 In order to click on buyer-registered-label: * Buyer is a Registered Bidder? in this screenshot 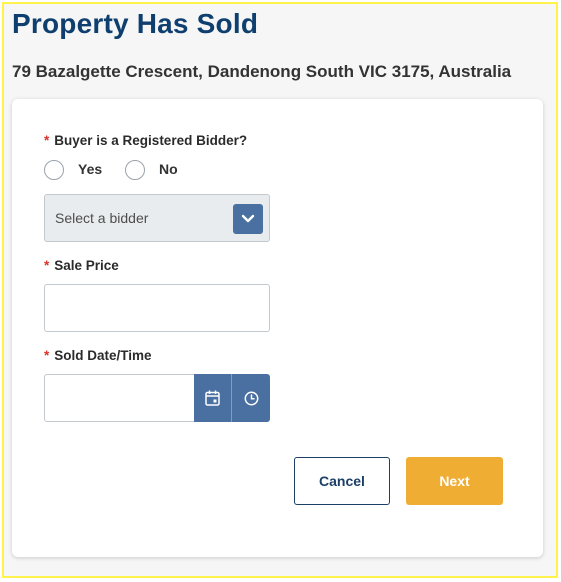, I will do `click(145, 140)`.